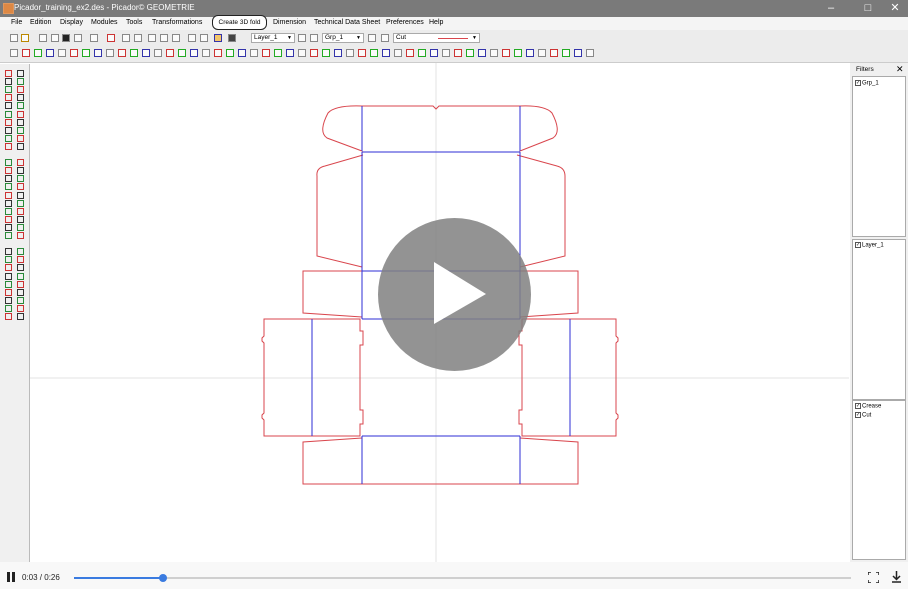 The image size is (908, 589). Describe the element at coordinates (867, 83) in the screenshot. I see `filter-item-group: ✓ Grp_1` at that location.